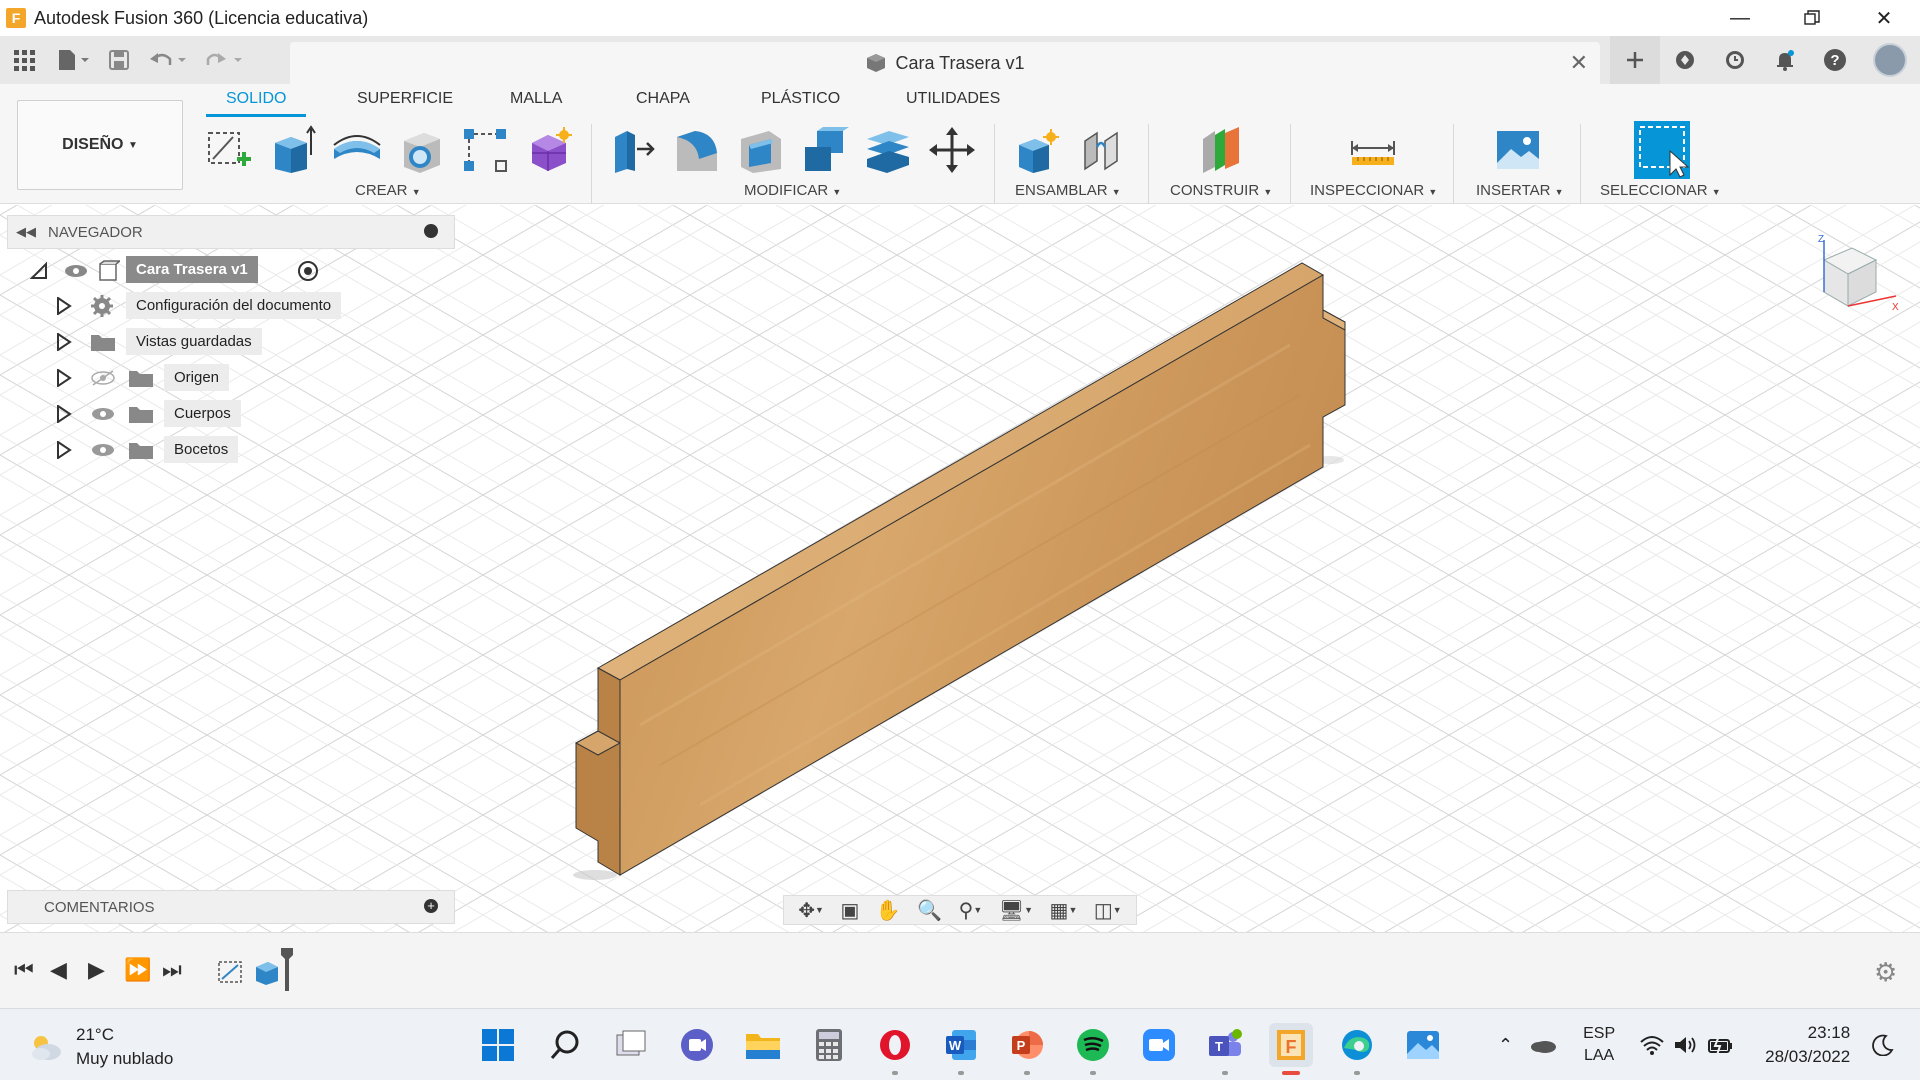 The width and height of the screenshot is (1920, 1080). Describe the element at coordinates (228, 150) in the screenshot. I see `create-sketch-icon` at that location.